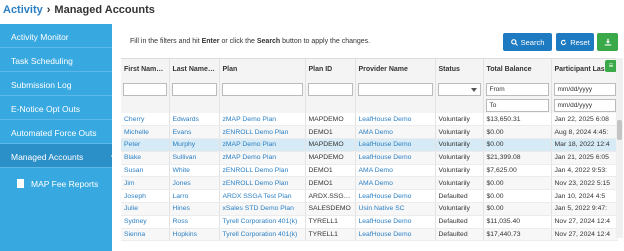 This screenshot has height=251, width=624. Describe the element at coordinates (56, 36) in the screenshot. I see `sidebar-item-activity-monitor: Activity Monitor` at that location.